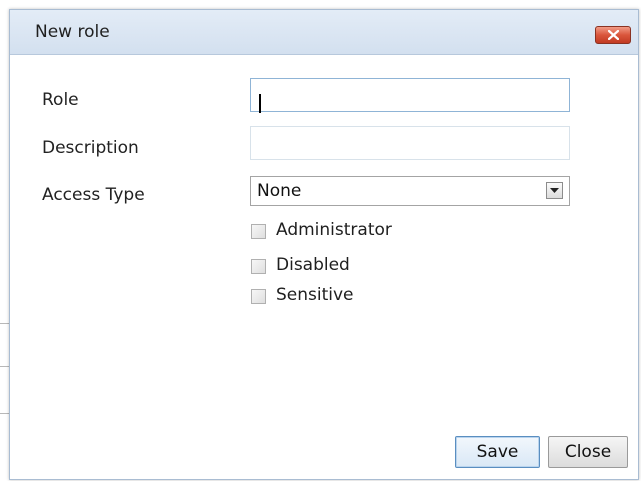 This screenshot has width=641, height=481. What do you see at coordinates (410, 191) in the screenshot?
I see `access-type-select: None` at bounding box center [410, 191].